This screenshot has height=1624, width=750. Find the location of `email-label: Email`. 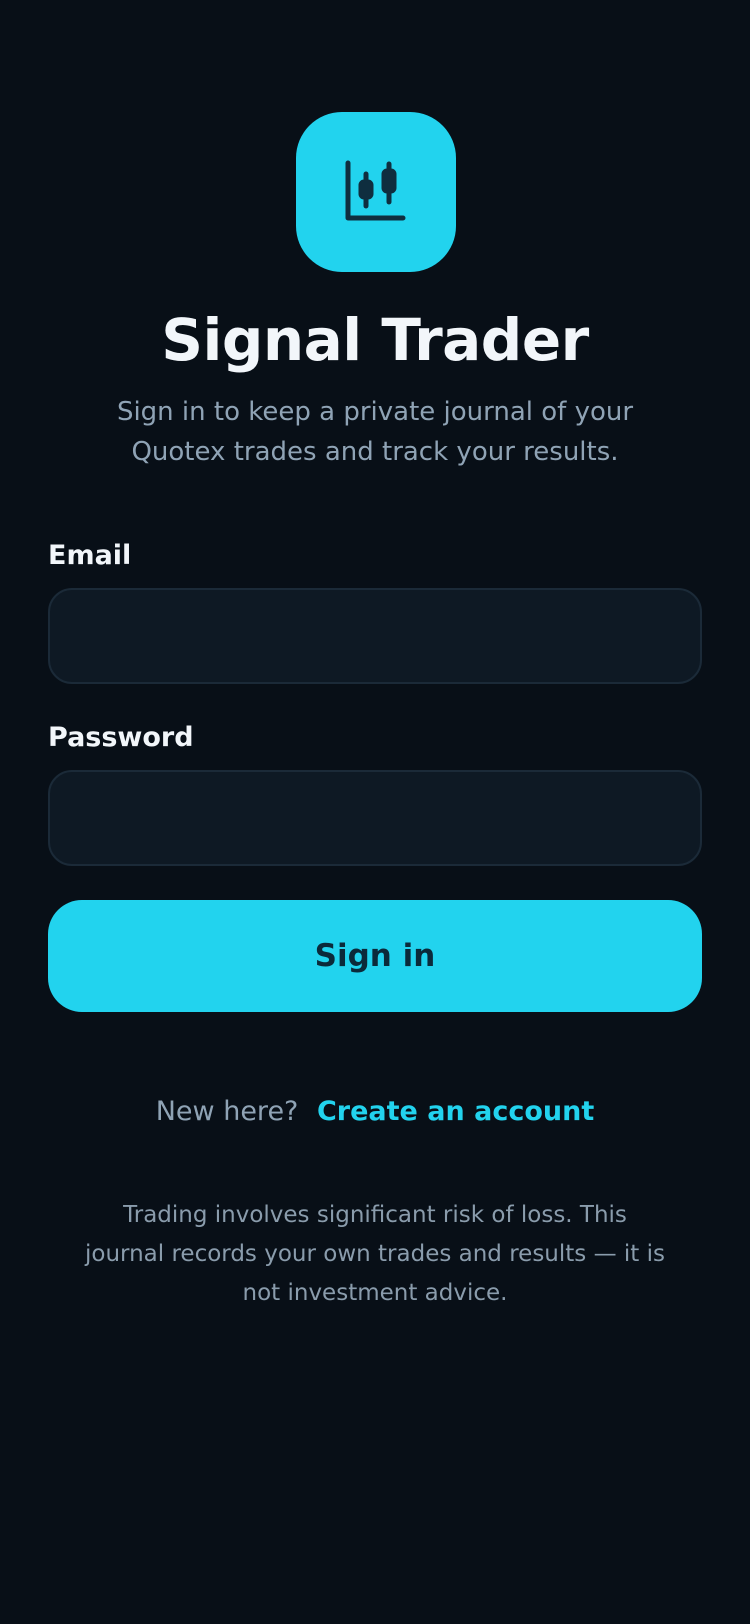

email-label: Email is located at coordinates (90, 555).